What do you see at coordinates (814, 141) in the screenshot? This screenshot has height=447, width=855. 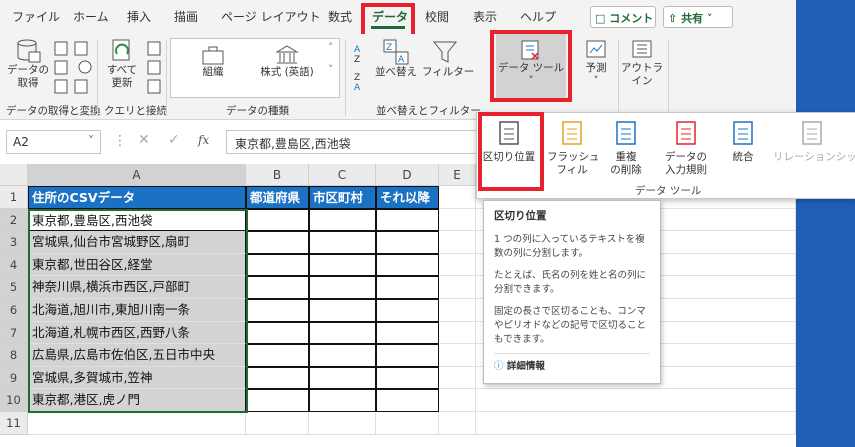 I see `data-tools-item: リレーションシップ` at bounding box center [814, 141].